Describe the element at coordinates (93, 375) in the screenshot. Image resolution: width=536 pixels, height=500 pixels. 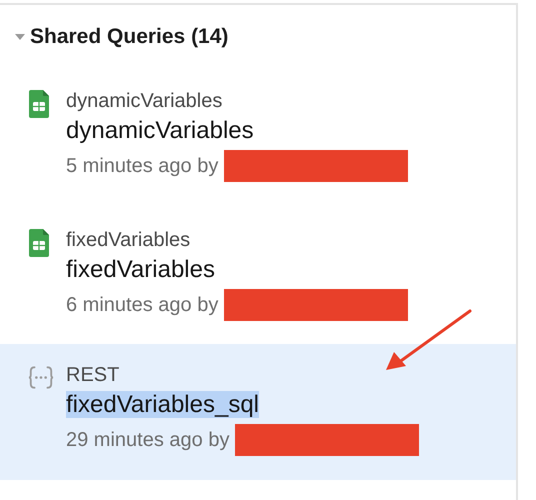
I see `resource-name: REST` at that location.